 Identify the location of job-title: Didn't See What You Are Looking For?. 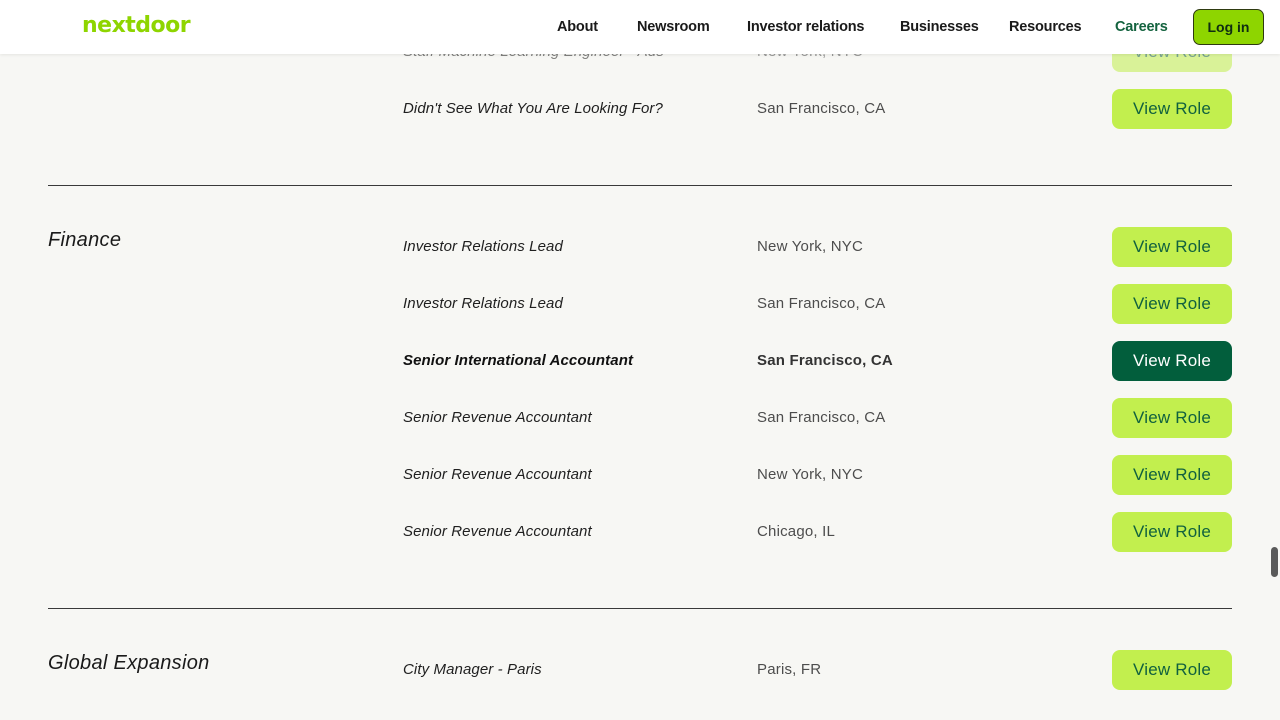
(533, 108).